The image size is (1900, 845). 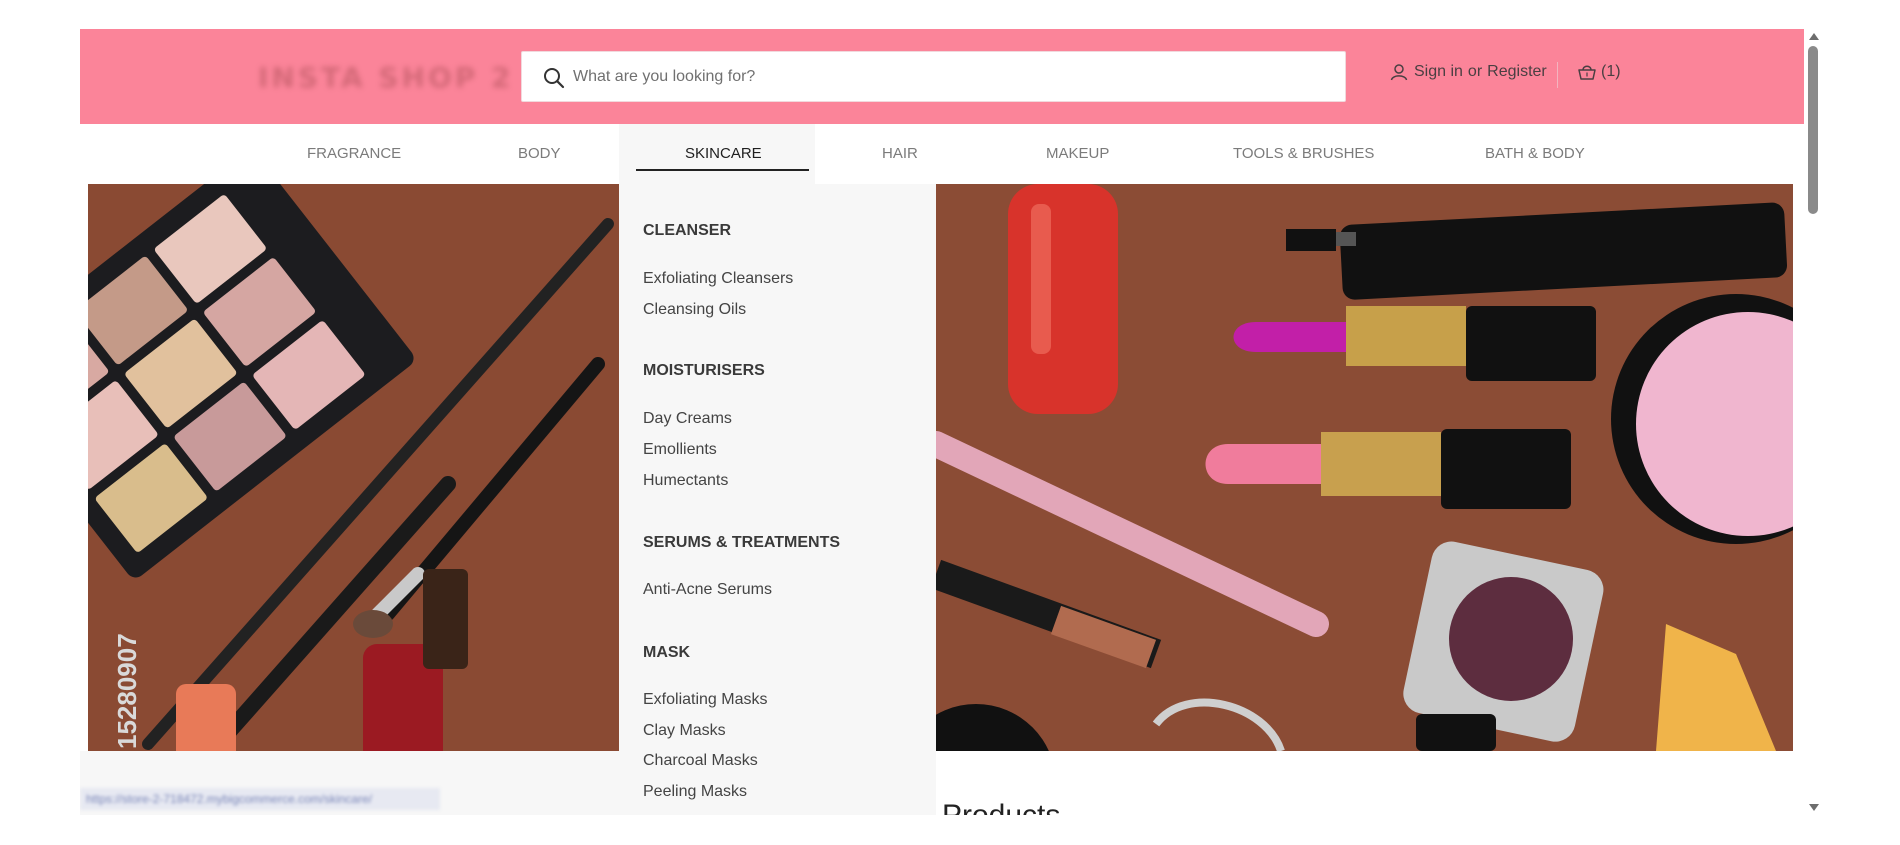 I want to click on cart-button: (1), so click(x=1599, y=72).